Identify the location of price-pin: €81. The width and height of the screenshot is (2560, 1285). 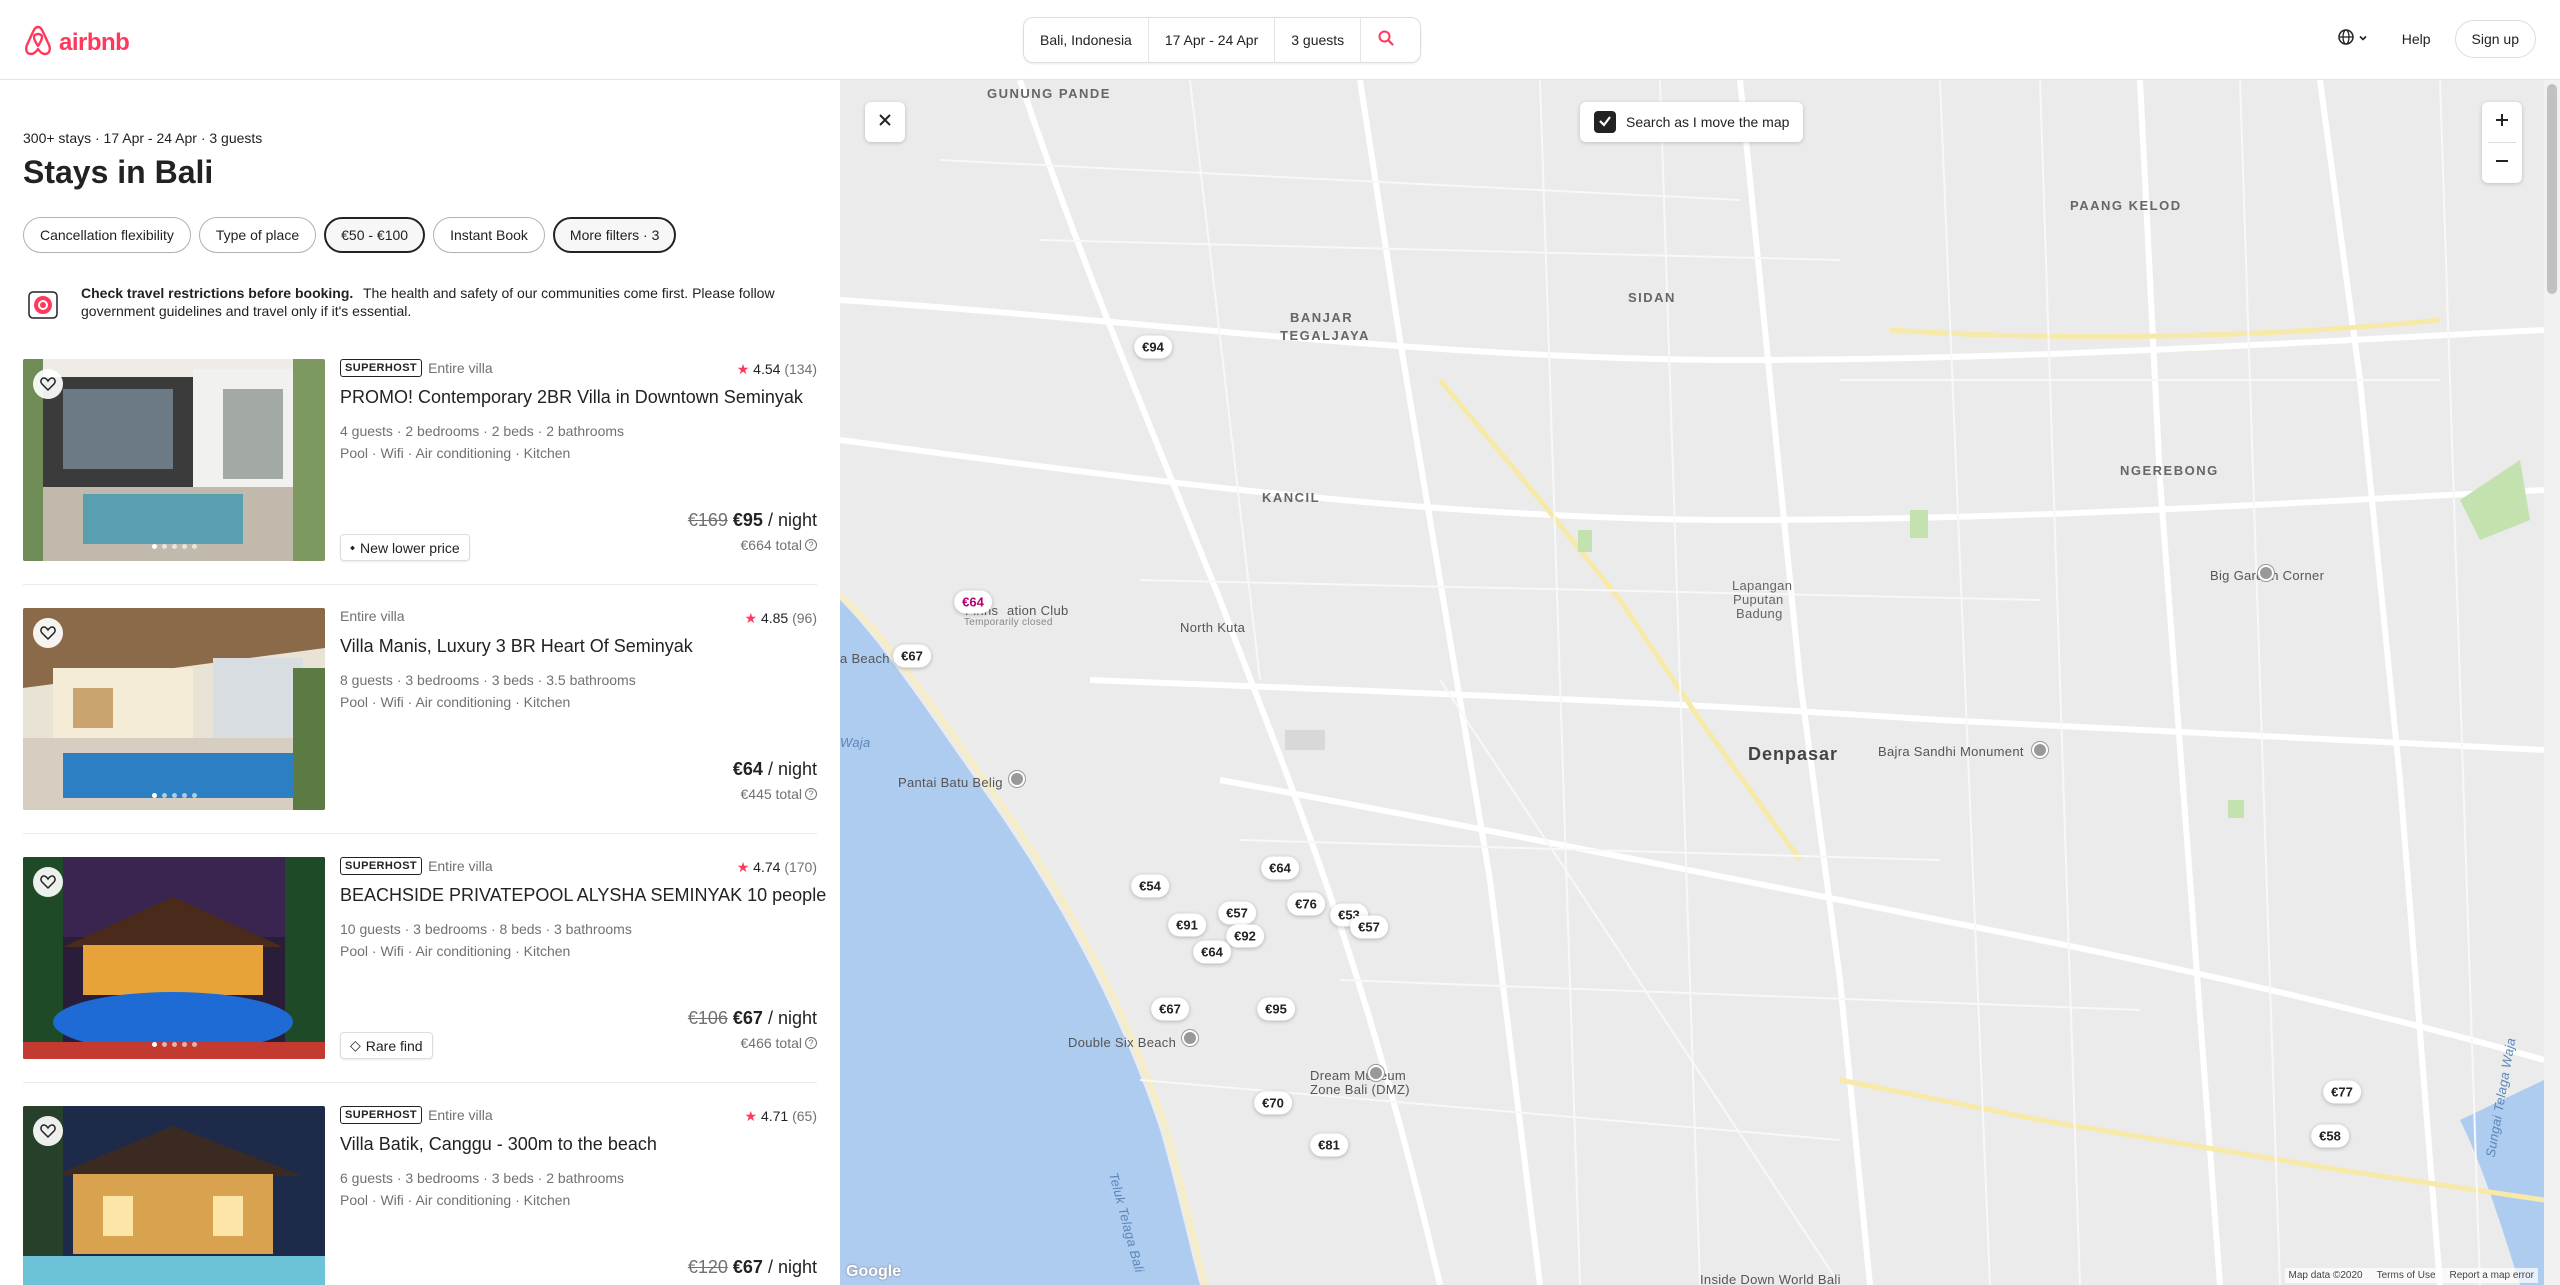
(1329, 1145).